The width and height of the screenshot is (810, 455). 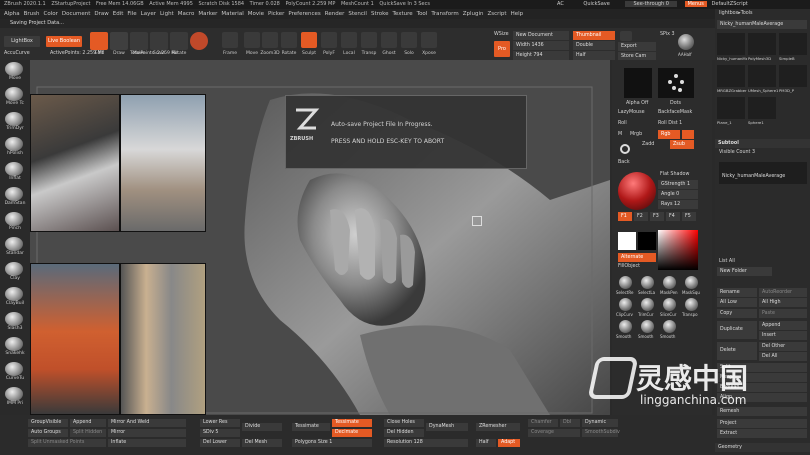 What do you see at coordinates (678, 184) in the screenshot?
I see `gstrength-slider: GStrength 1` at bounding box center [678, 184].